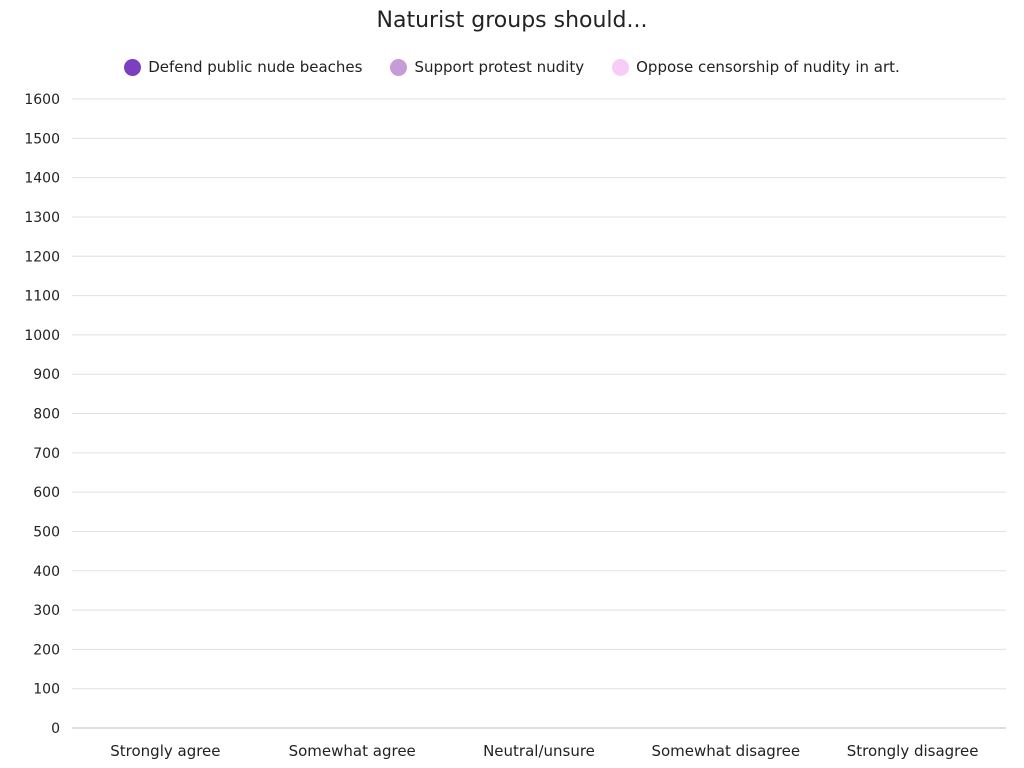 Image resolution: width=1024 pixels, height=768 pixels. What do you see at coordinates (913, 751) in the screenshot?
I see `x-category-label: Strongly disagree` at bounding box center [913, 751].